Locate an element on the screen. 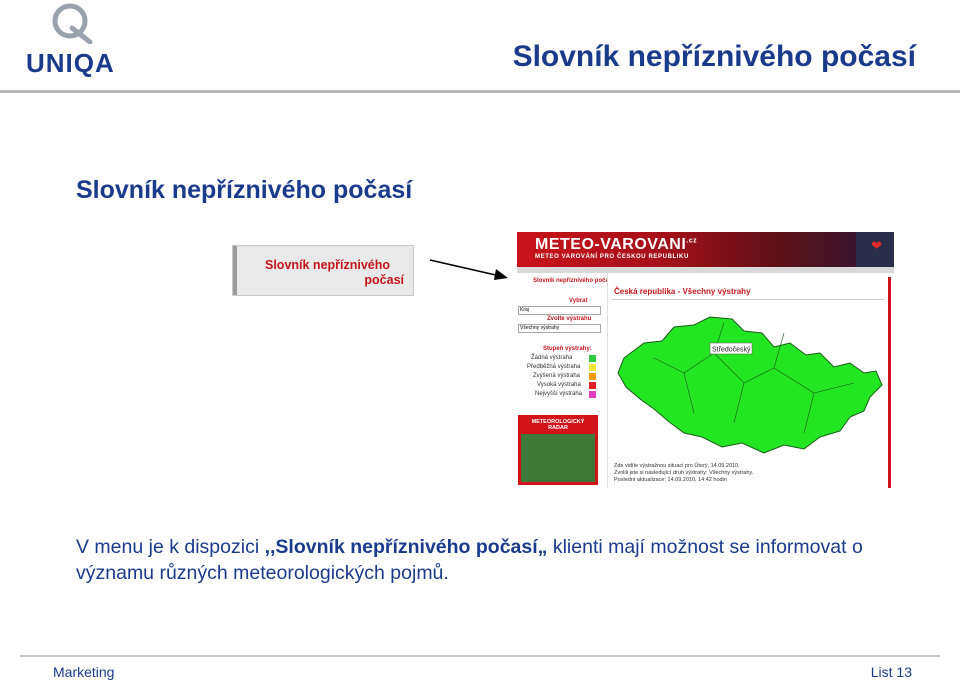 This screenshot has height=682, width=960. level-label: Zvýšená výstraha is located at coordinates (557, 376).